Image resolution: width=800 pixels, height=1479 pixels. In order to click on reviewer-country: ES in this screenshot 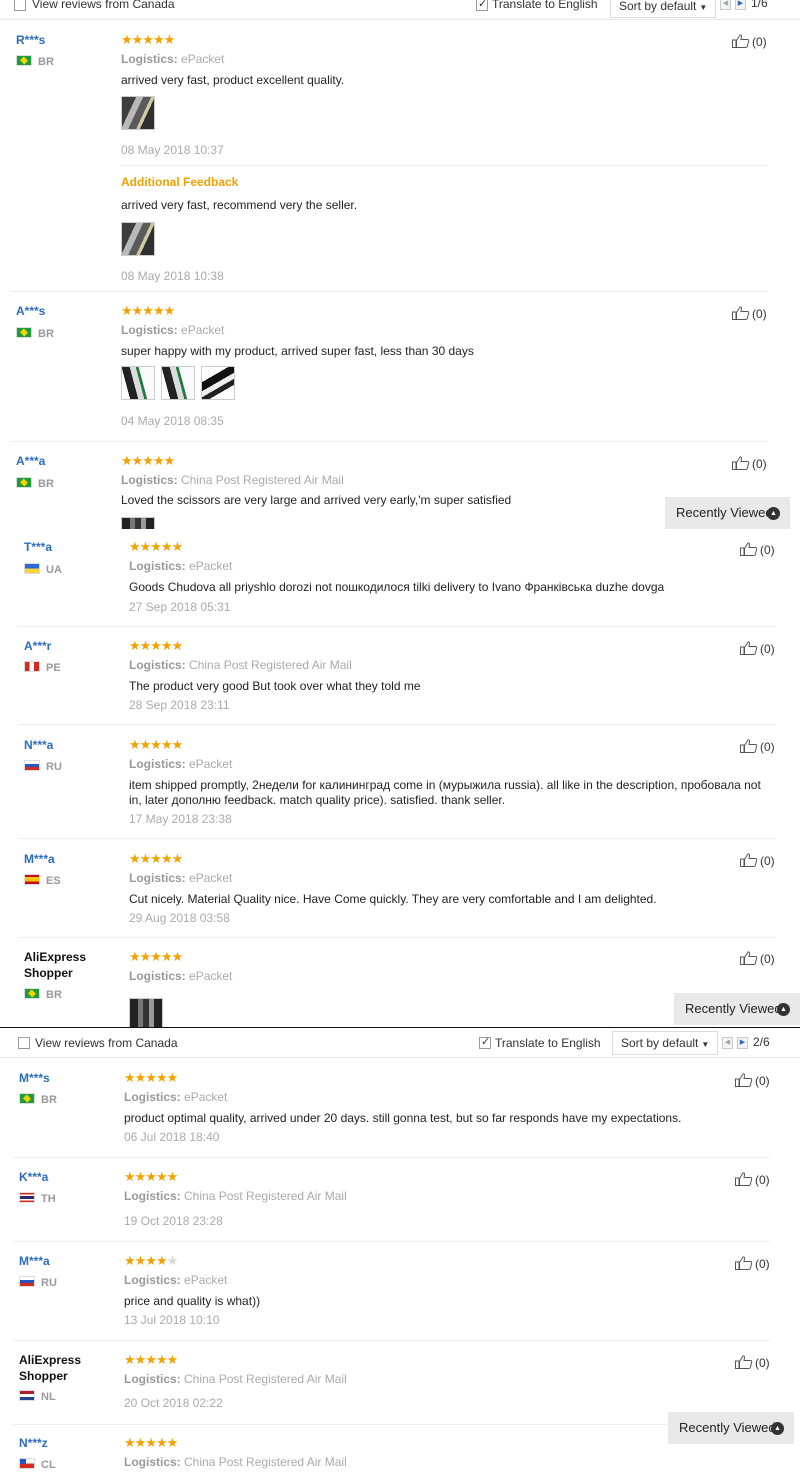, I will do `click(42, 880)`.